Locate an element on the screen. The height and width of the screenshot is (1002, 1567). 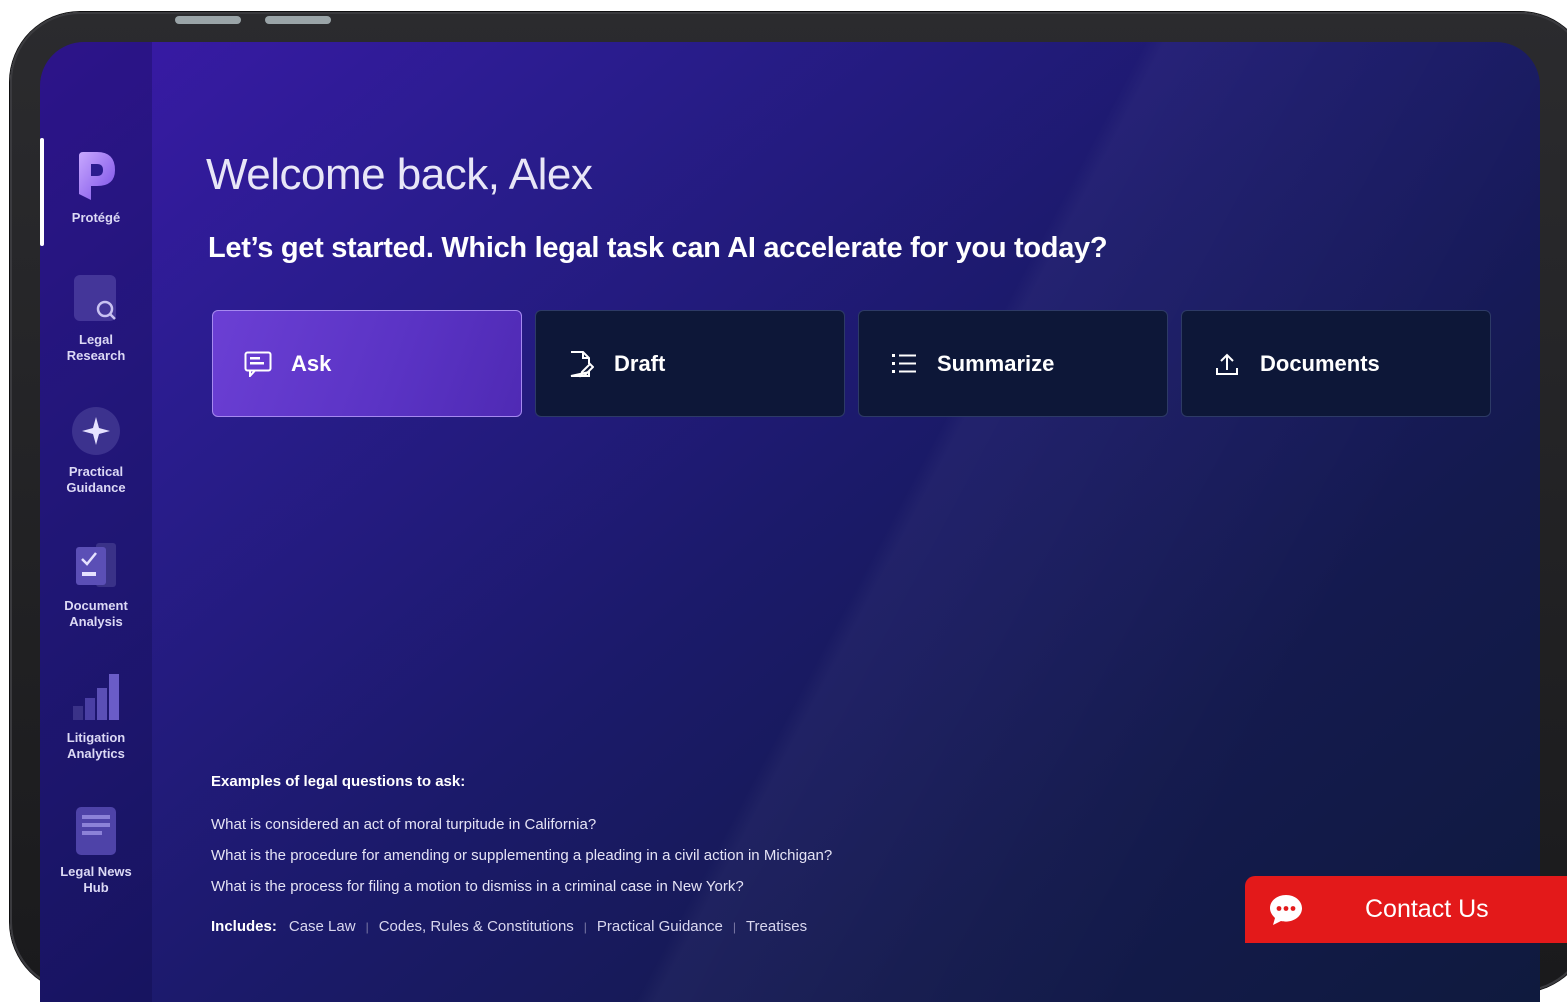
includes-label: Includes: is located at coordinates (244, 926).